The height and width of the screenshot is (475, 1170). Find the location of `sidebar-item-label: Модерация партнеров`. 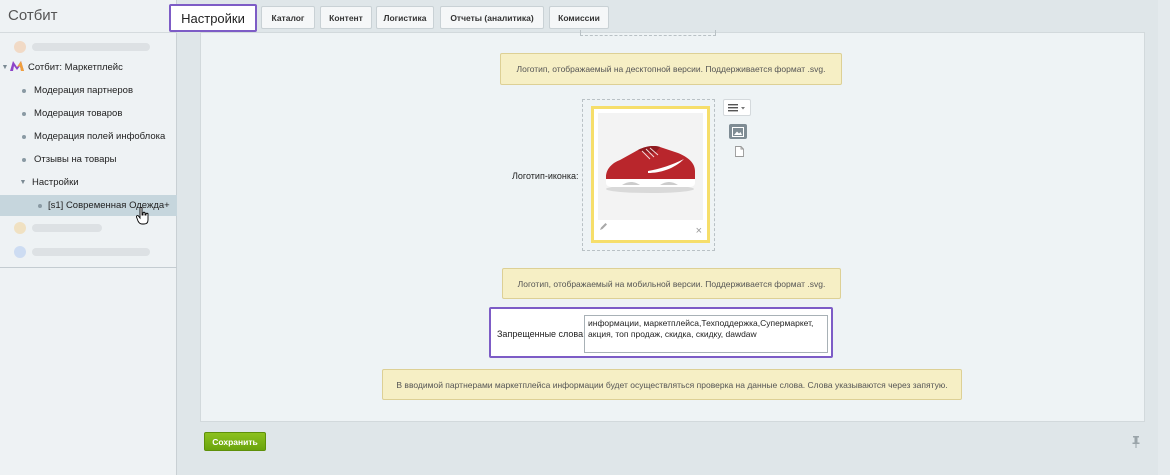

sidebar-item-label: Модерация партнеров is located at coordinates (84, 90).